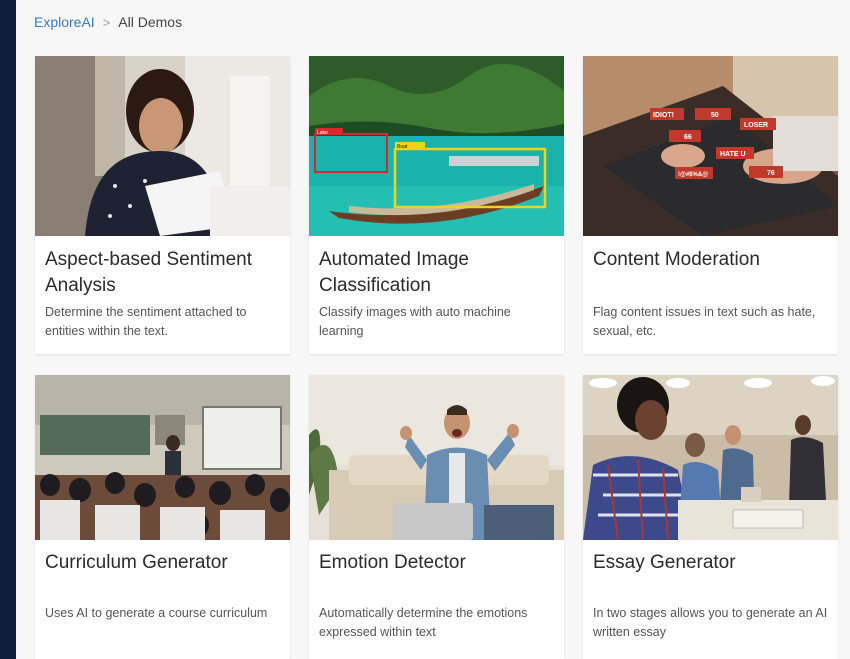 The width and height of the screenshot is (850, 659). What do you see at coordinates (771, 173) in the screenshot?
I see `tag-76: 76` at bounding box center [771, 173].